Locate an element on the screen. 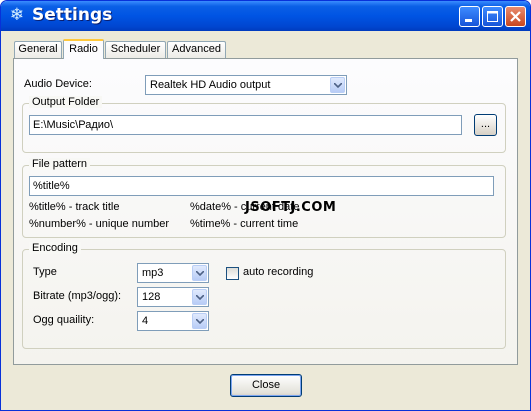  tab-radio: Radio is located at coordinates (83, 49).